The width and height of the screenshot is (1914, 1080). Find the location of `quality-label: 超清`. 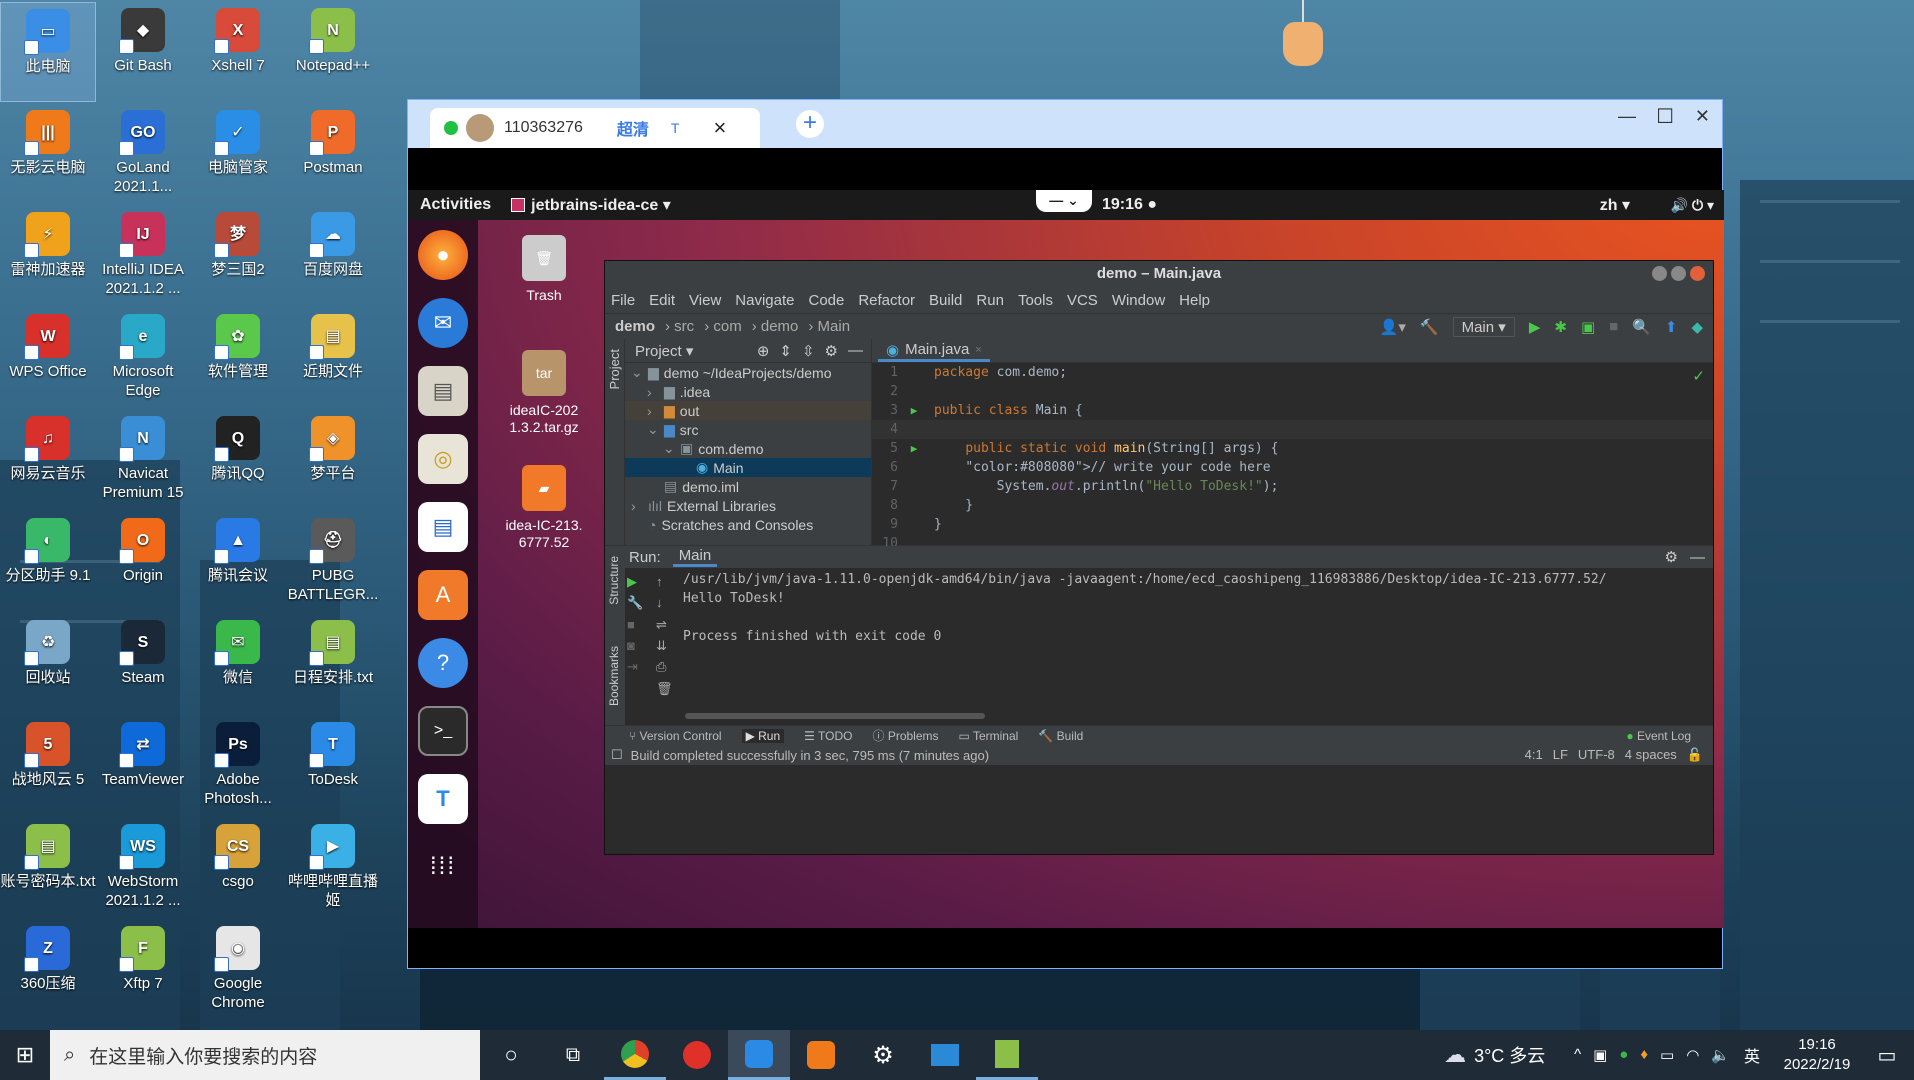

quality-label: 超清 is located at coordinates (633, 128).